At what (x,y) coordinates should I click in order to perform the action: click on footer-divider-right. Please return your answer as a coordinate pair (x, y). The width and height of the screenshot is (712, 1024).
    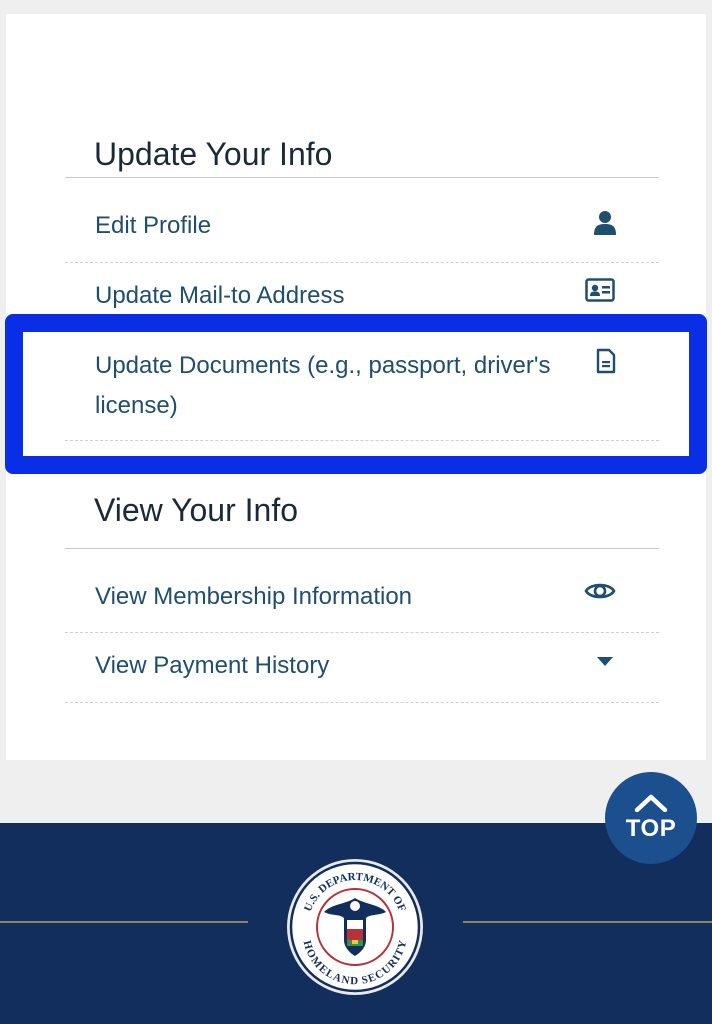
    Looking at the image, I should click on (587, 922).